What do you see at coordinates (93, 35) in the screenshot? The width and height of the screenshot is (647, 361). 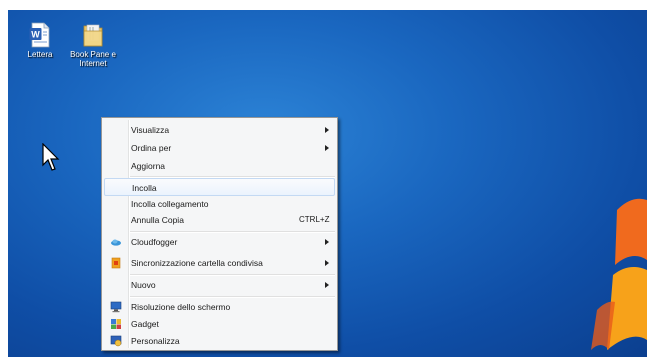 I see `folder-icon` at bounding box center [93, 35].